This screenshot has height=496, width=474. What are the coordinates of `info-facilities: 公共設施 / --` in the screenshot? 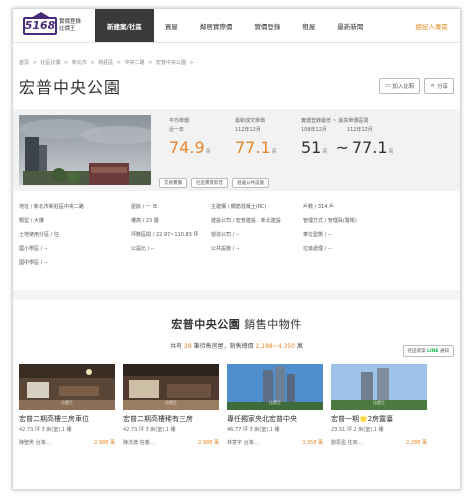 It's located at (225, 249).